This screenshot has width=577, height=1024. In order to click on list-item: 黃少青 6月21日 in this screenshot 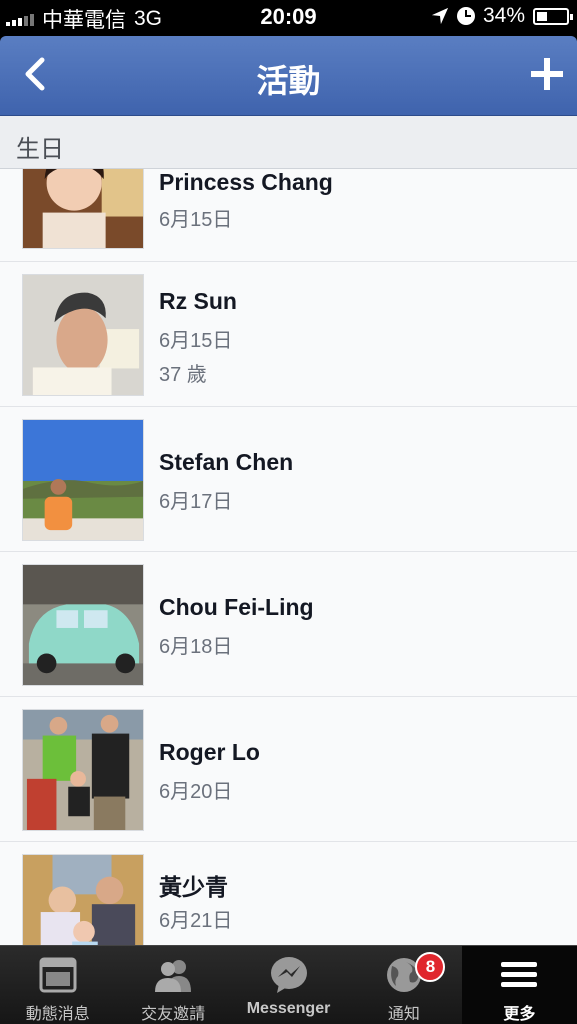, I will do `click(288, 893)`.